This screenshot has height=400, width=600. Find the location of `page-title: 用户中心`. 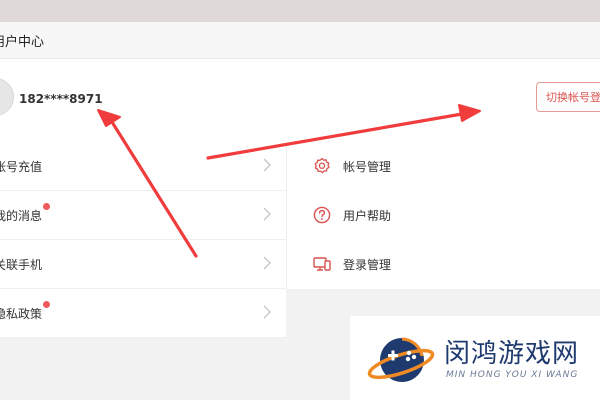

page-title: 用户中心 is located at coordinates (22, 42).